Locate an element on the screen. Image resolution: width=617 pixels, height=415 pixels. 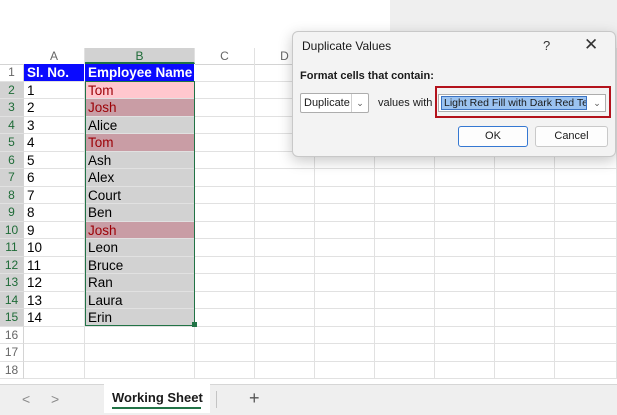
chevron-down-icon: ⌄ is located at coordinates (359, 103).